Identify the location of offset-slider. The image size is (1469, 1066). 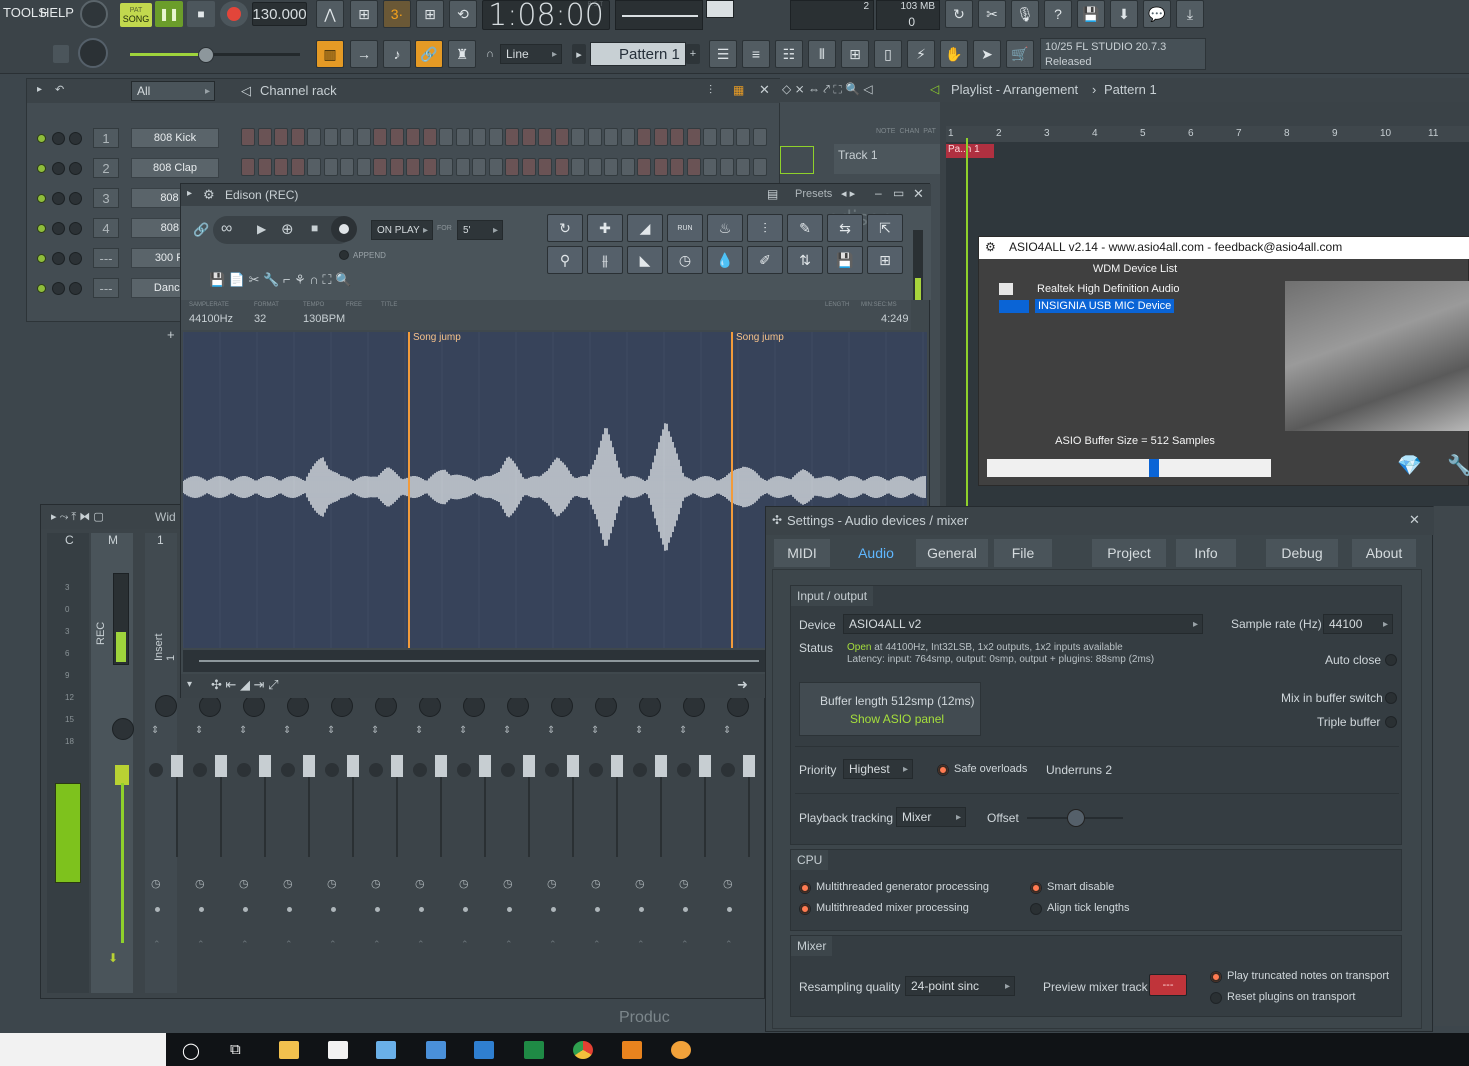
(1075, 818).